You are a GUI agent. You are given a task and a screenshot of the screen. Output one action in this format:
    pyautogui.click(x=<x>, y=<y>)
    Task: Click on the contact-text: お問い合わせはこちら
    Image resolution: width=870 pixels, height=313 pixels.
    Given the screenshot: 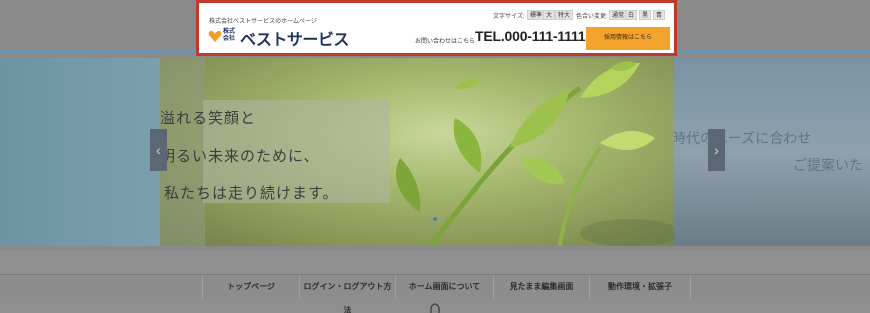 What is the action you would take?
    pyautogui.click(x=445, y=42)
    